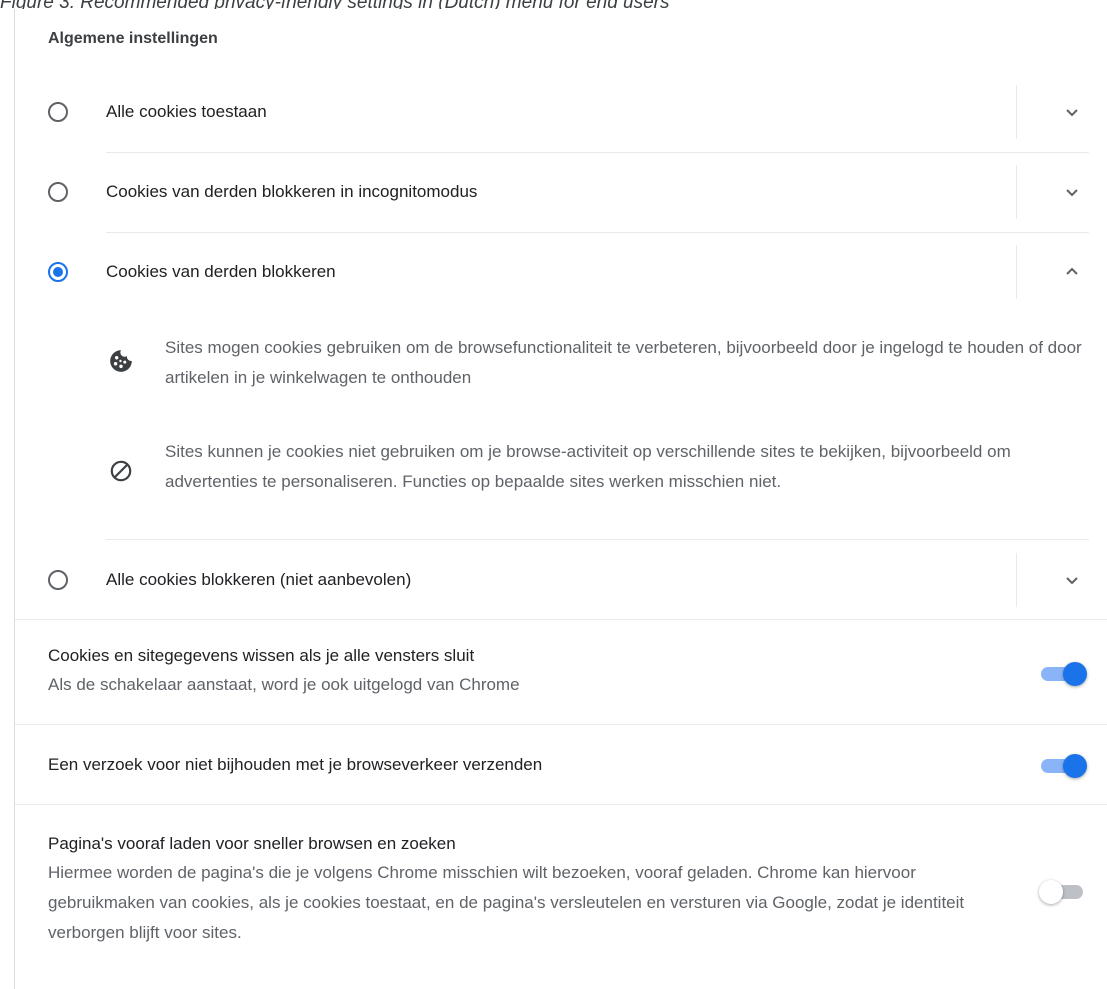  Describe the element at coordinates (221, 271) in the screenshot. I see `option-label: Cookies van derden blokkeren` at that location.